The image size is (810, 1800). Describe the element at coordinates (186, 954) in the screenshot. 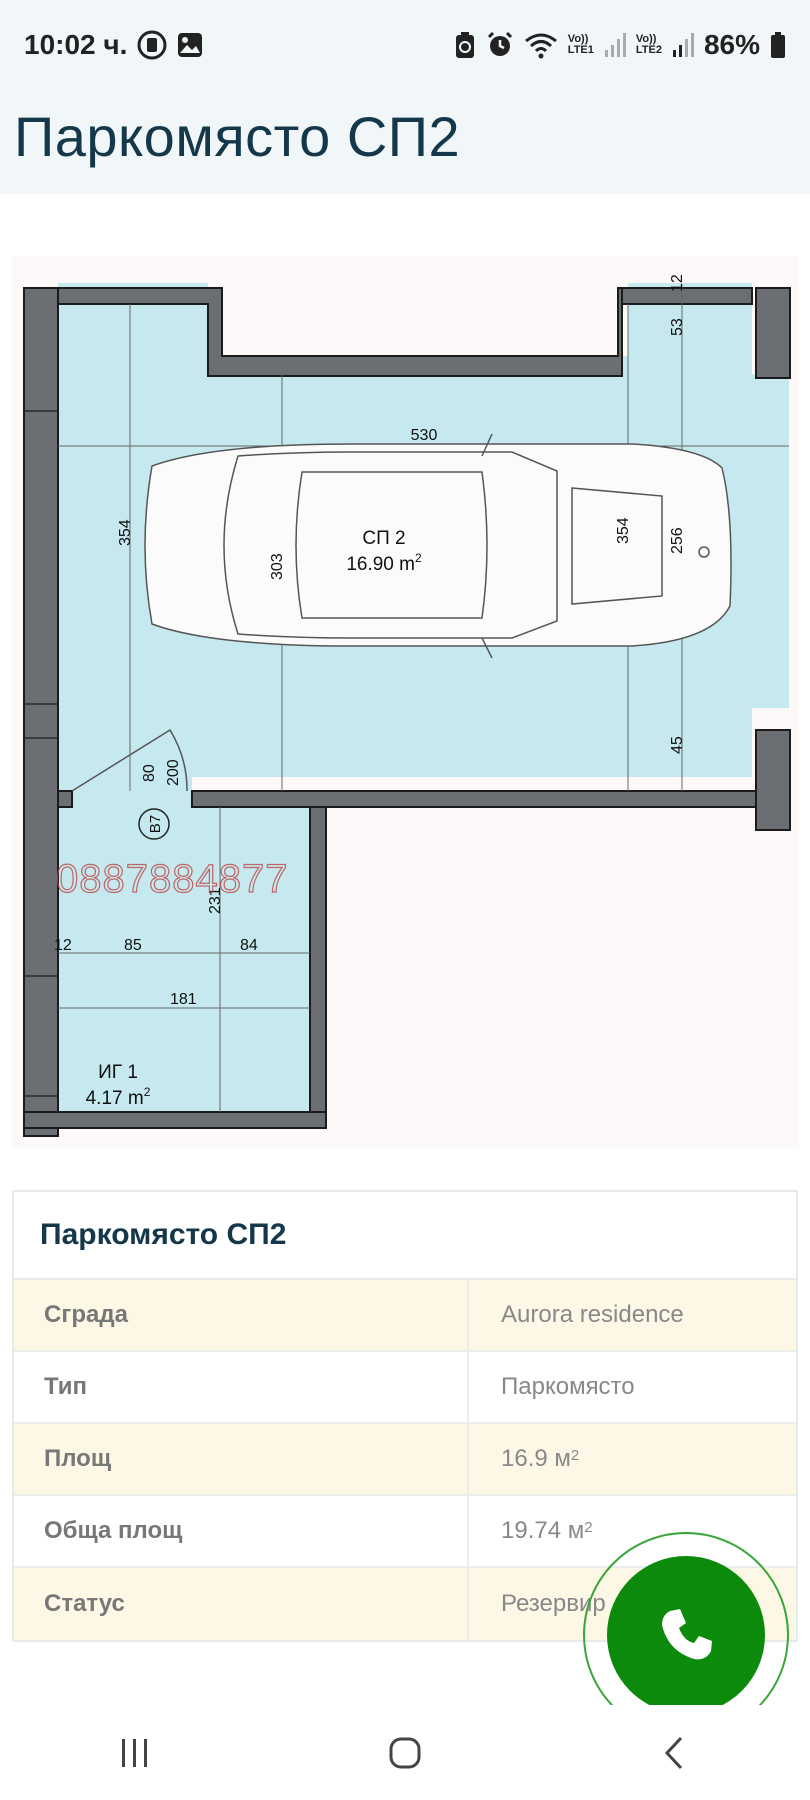

I see `storage-floor` at that location.